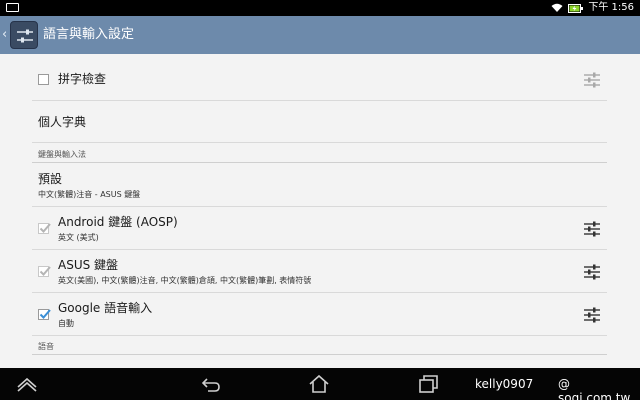 The width and height of the screenshot is (640, 400). I want to click on spell-checker-settings-icon, so click(592, 80).